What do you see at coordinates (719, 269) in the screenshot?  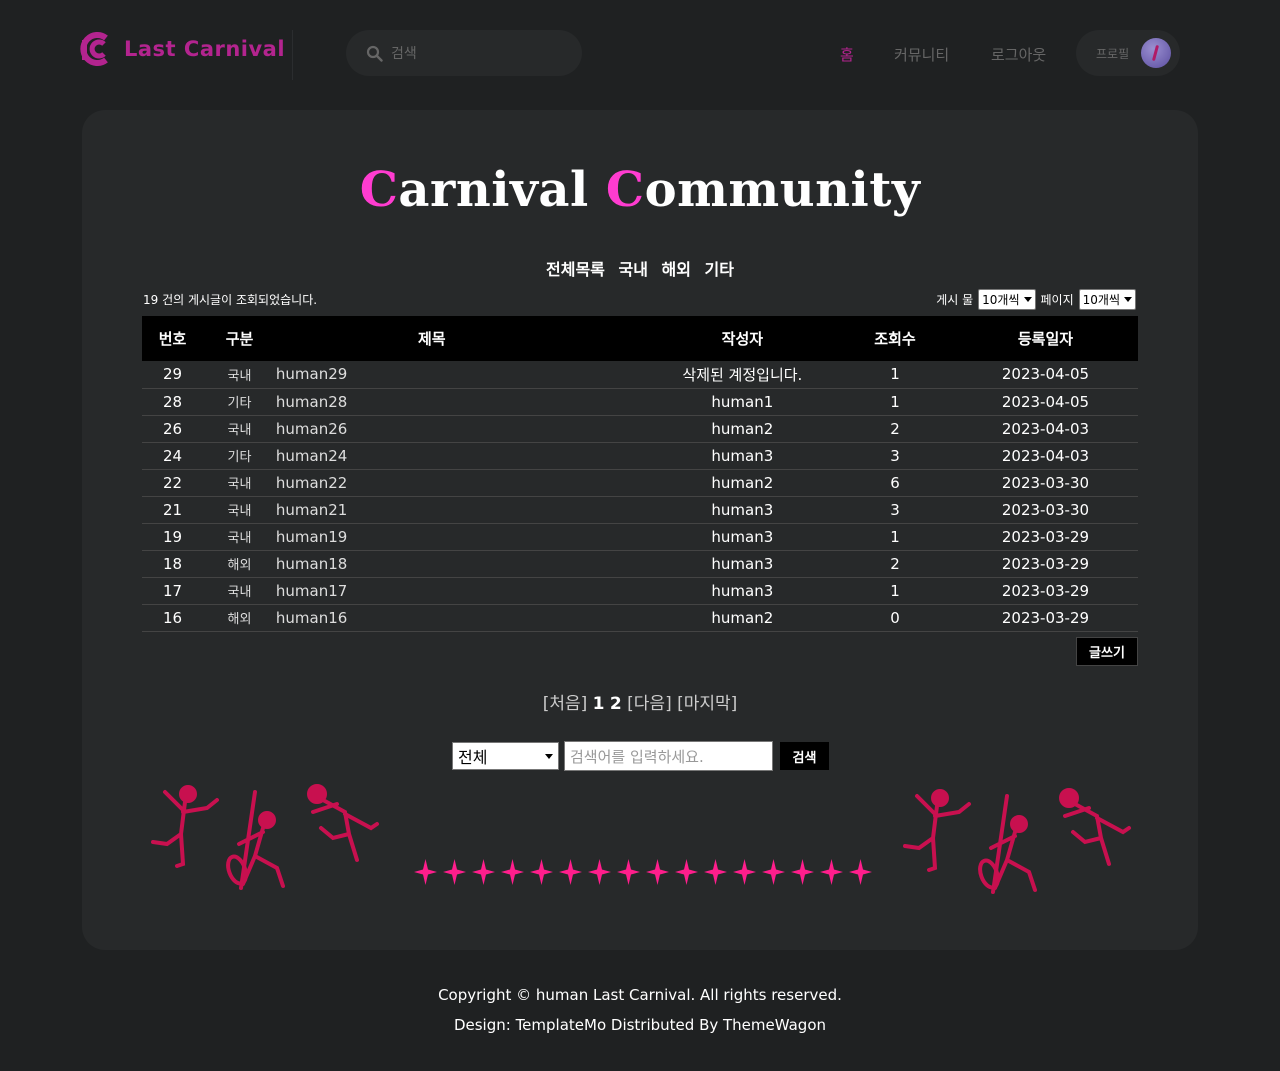 I see `tab-etc: 기타` at bounding box center [719, 269].